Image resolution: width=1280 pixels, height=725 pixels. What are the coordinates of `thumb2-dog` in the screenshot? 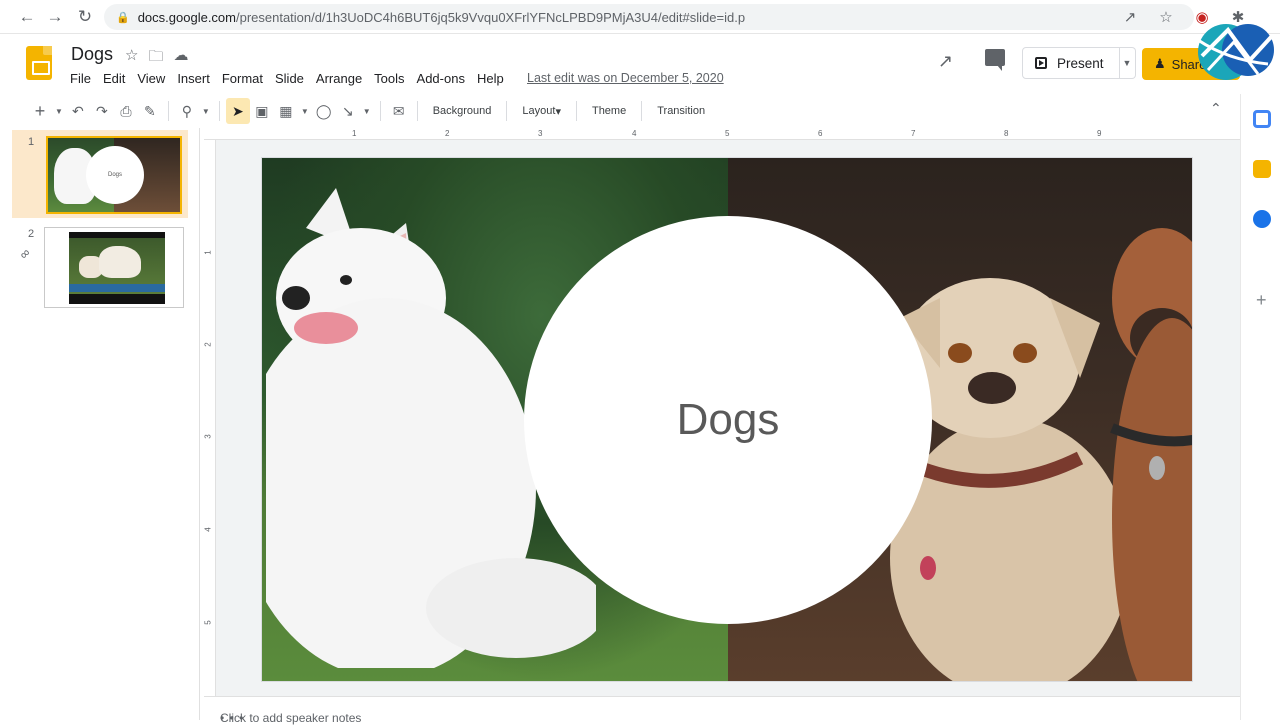 It's located at (120, 262).